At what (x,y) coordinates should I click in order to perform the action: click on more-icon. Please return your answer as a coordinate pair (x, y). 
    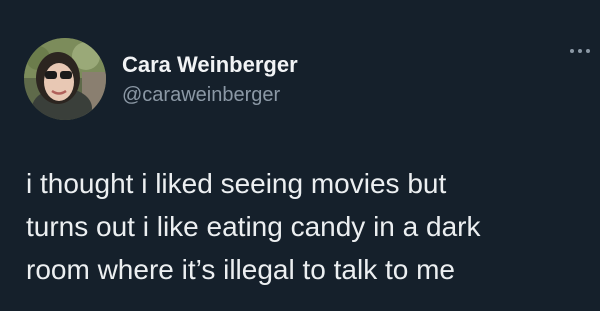
    Looking at the image, I should click on (580, 51).